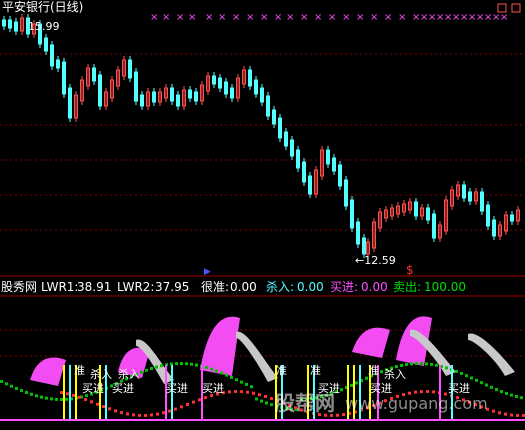 The width and height of the screenshot is (525, 430). Describe the element at coordinates (94, 287) in the screenshot. I see `lwr1-value: 38.91` at that location.